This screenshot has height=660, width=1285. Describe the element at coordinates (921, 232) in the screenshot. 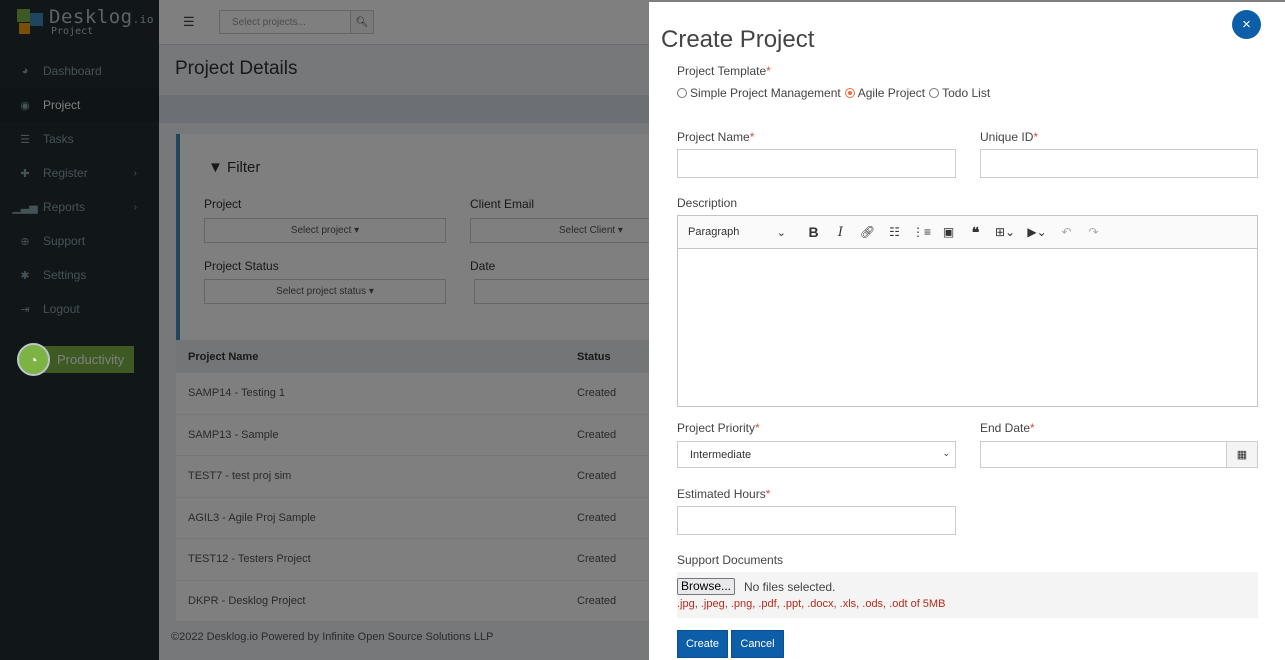

I see `numbered-list-icon: ⋮≡` at that location.